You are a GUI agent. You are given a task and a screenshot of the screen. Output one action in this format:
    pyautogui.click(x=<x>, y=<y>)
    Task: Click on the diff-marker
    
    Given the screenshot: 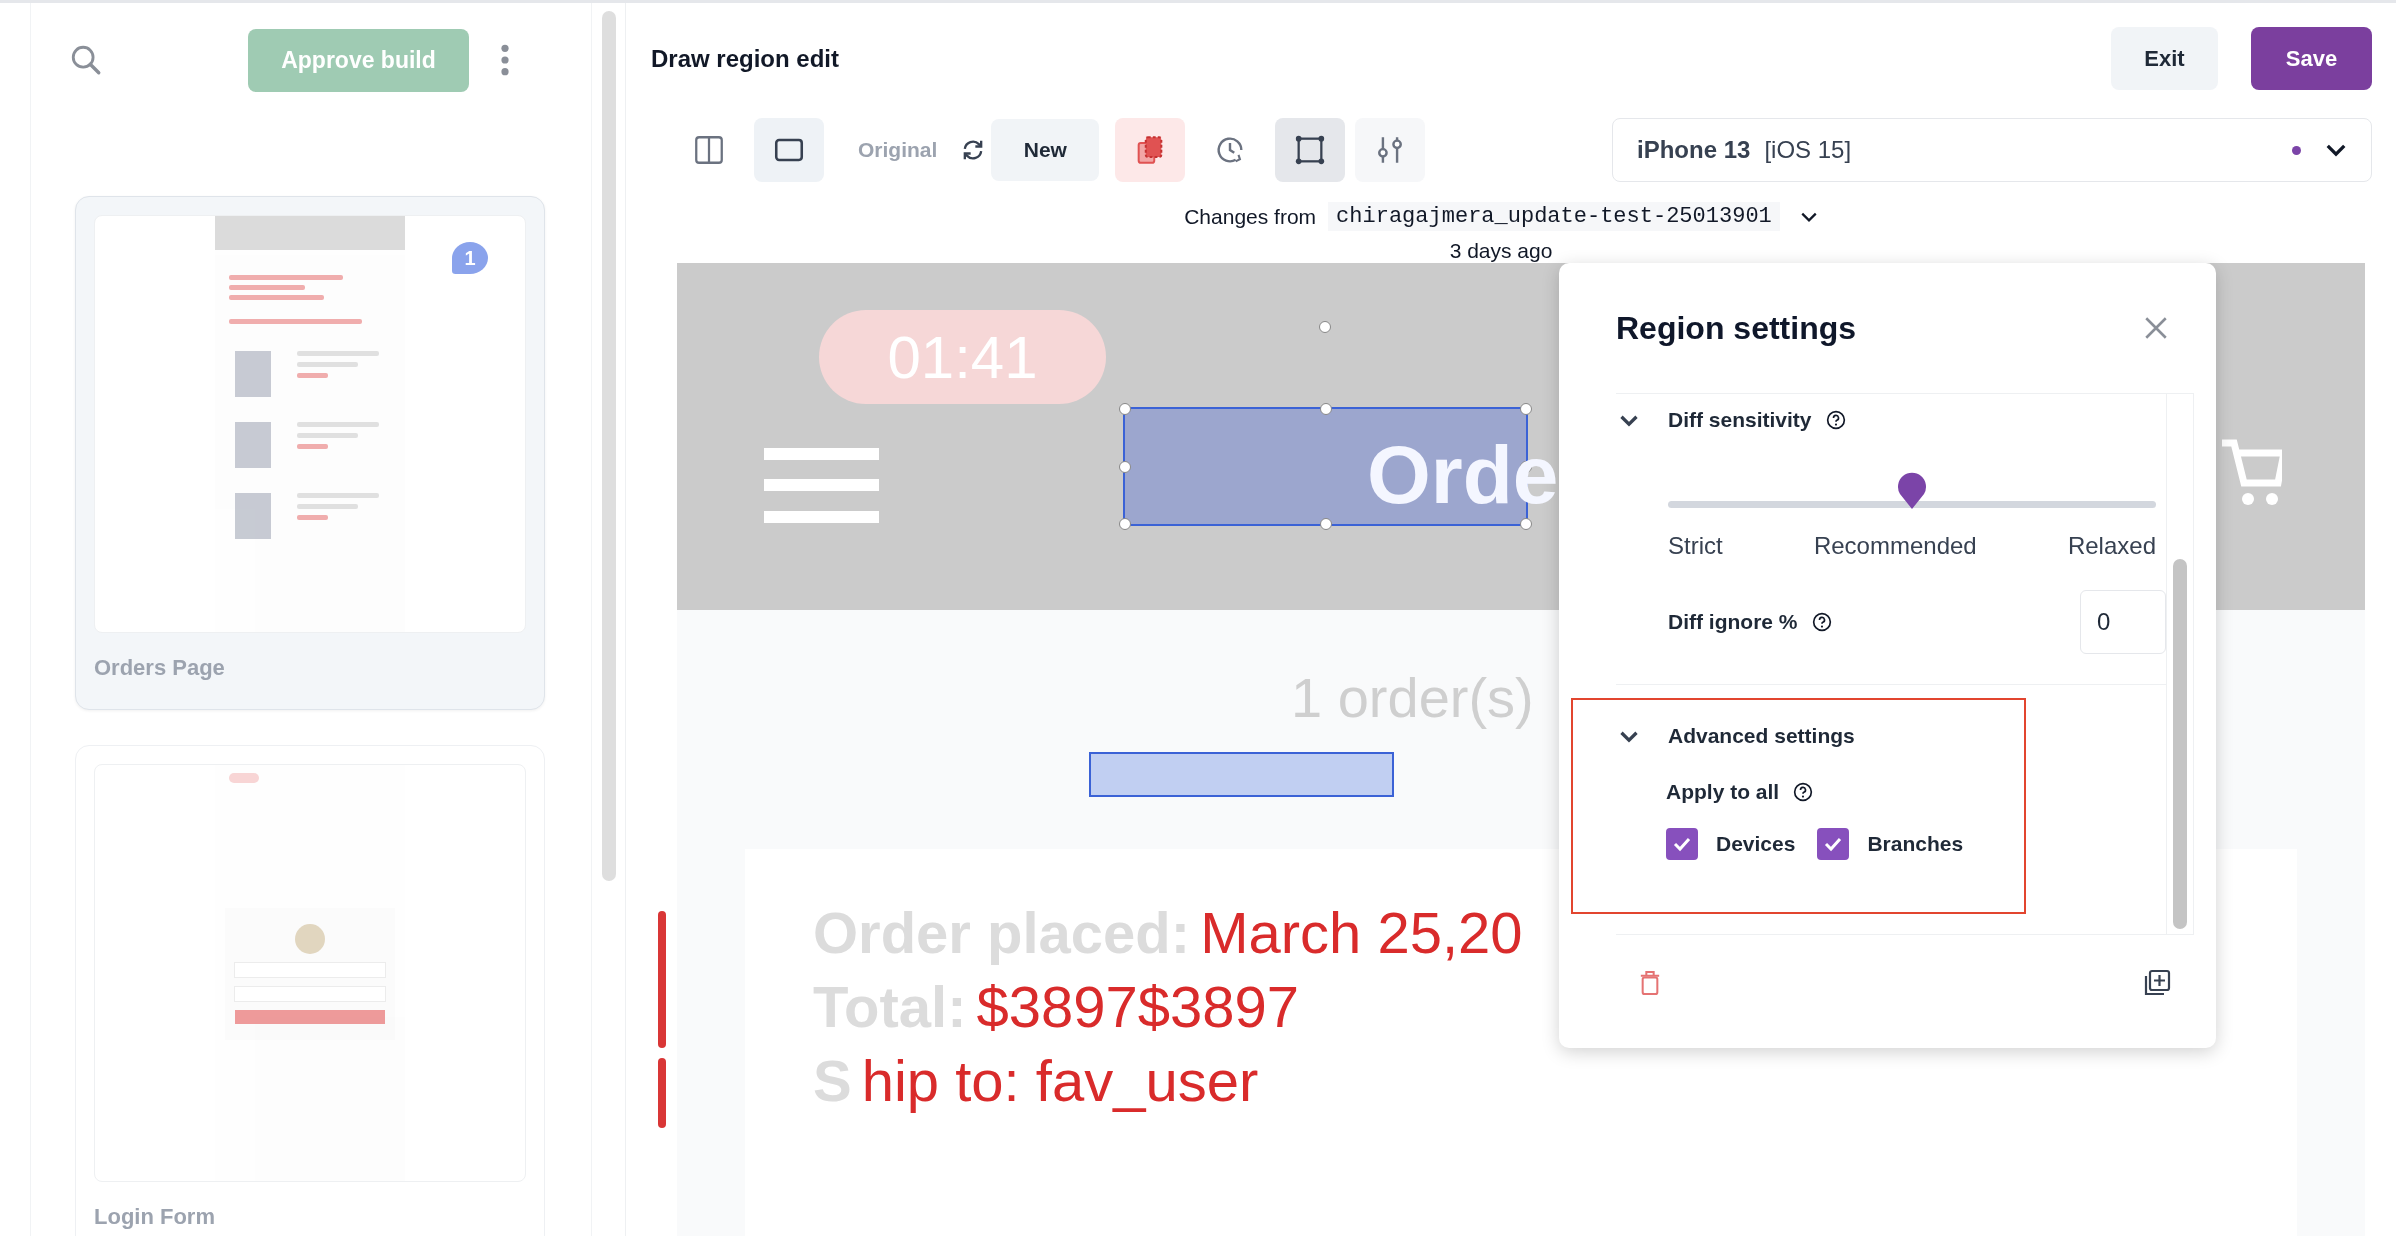 What is the action you would take?
    pyautogui.click(x=662, y=1093)
    